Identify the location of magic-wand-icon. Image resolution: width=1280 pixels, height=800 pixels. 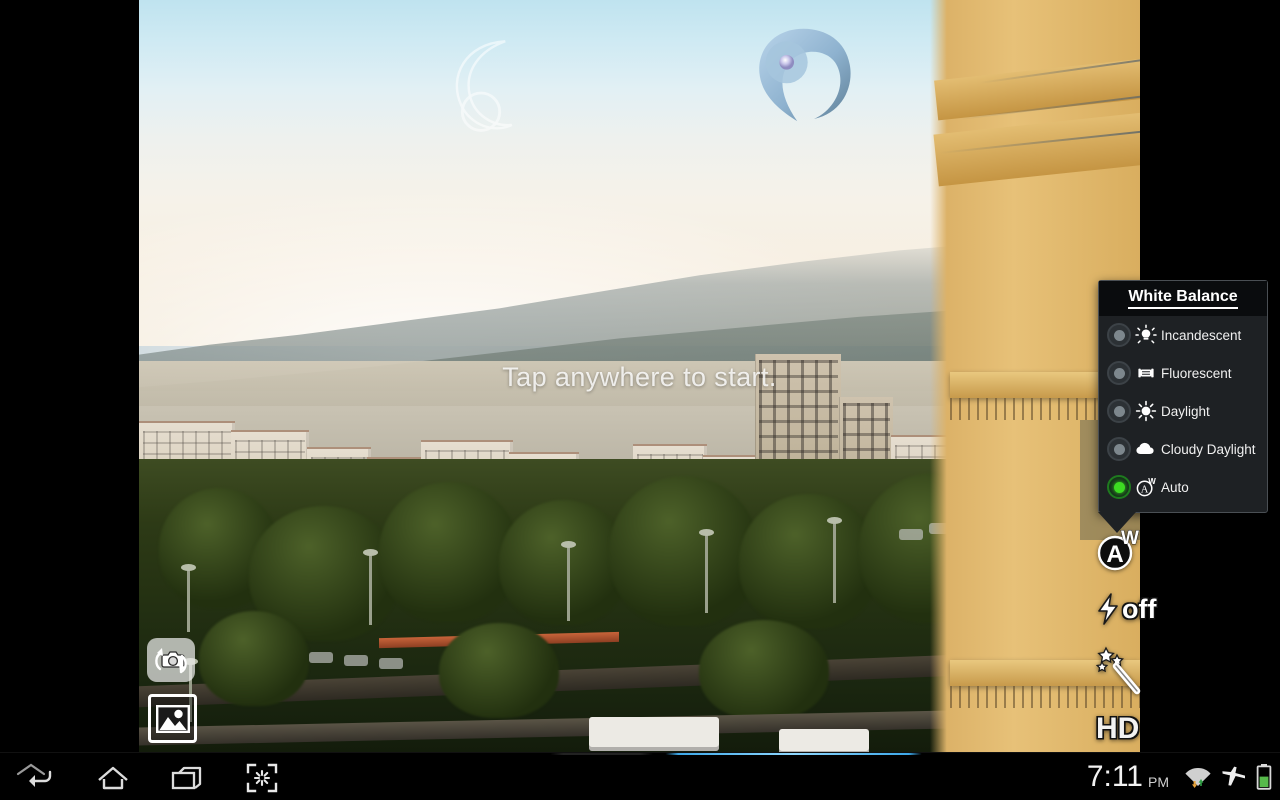
(1118, 670).